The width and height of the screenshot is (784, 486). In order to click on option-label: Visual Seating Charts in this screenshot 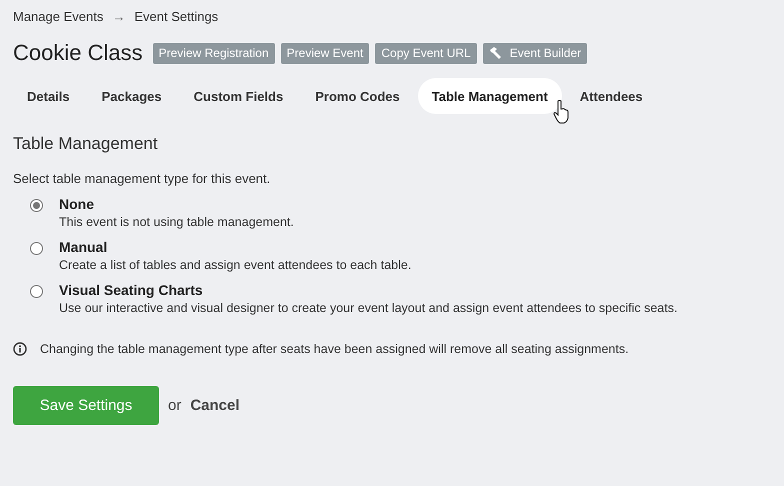, I will do `click(131, 290)`.